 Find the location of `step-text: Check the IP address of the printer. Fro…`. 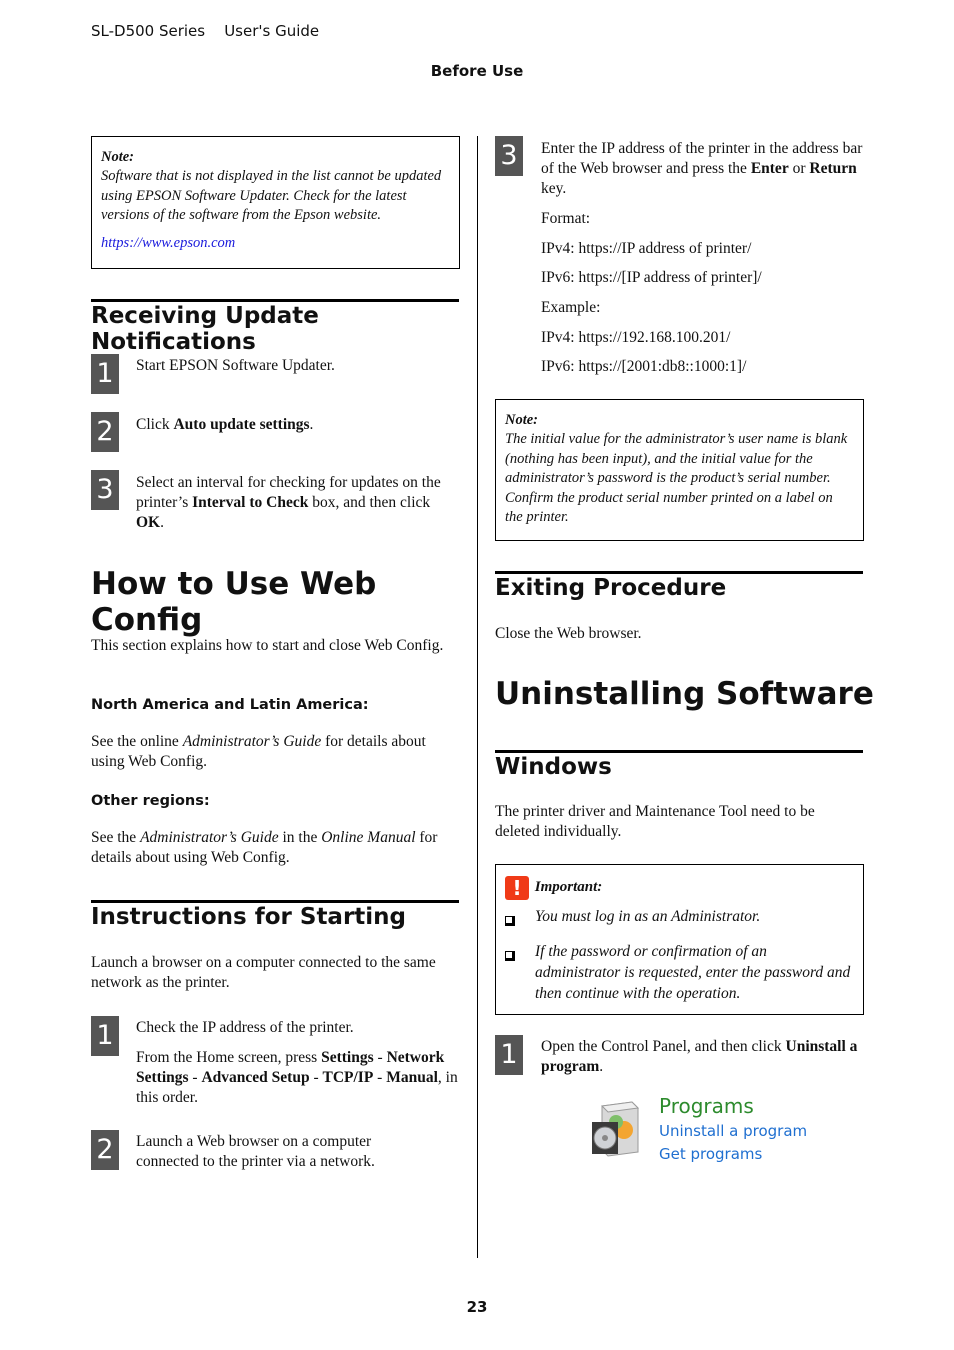

step-text: Check the IP address of the printer. Fro… is located at coordinates (297, 1063).